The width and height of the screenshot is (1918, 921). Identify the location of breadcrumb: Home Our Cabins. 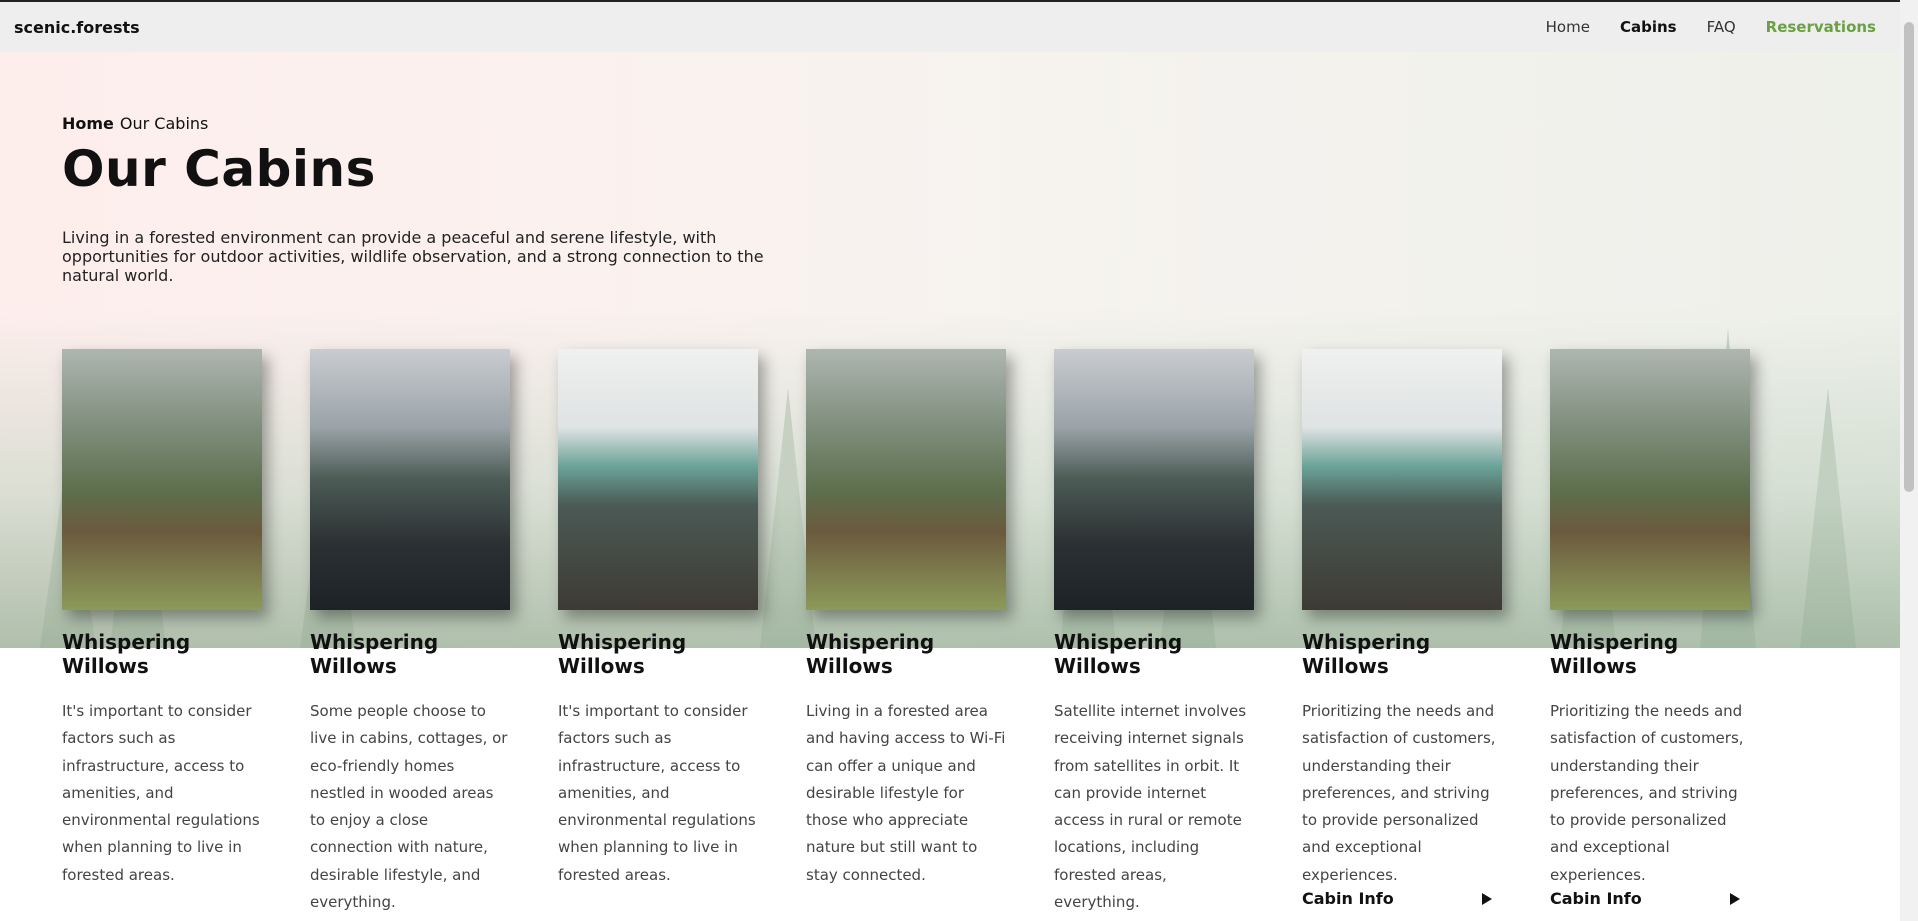
(135, 123).